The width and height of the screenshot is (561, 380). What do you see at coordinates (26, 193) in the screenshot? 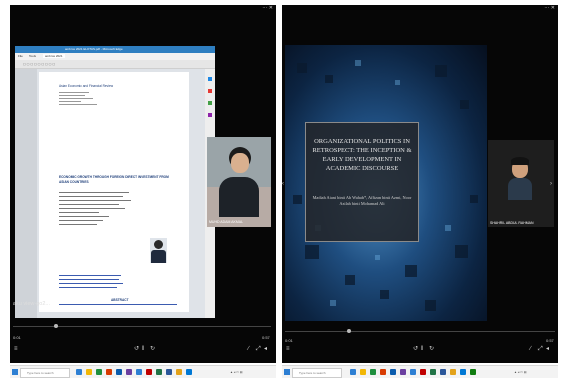
I see `pdf-left-gutter` at bounding box center [26, 193].